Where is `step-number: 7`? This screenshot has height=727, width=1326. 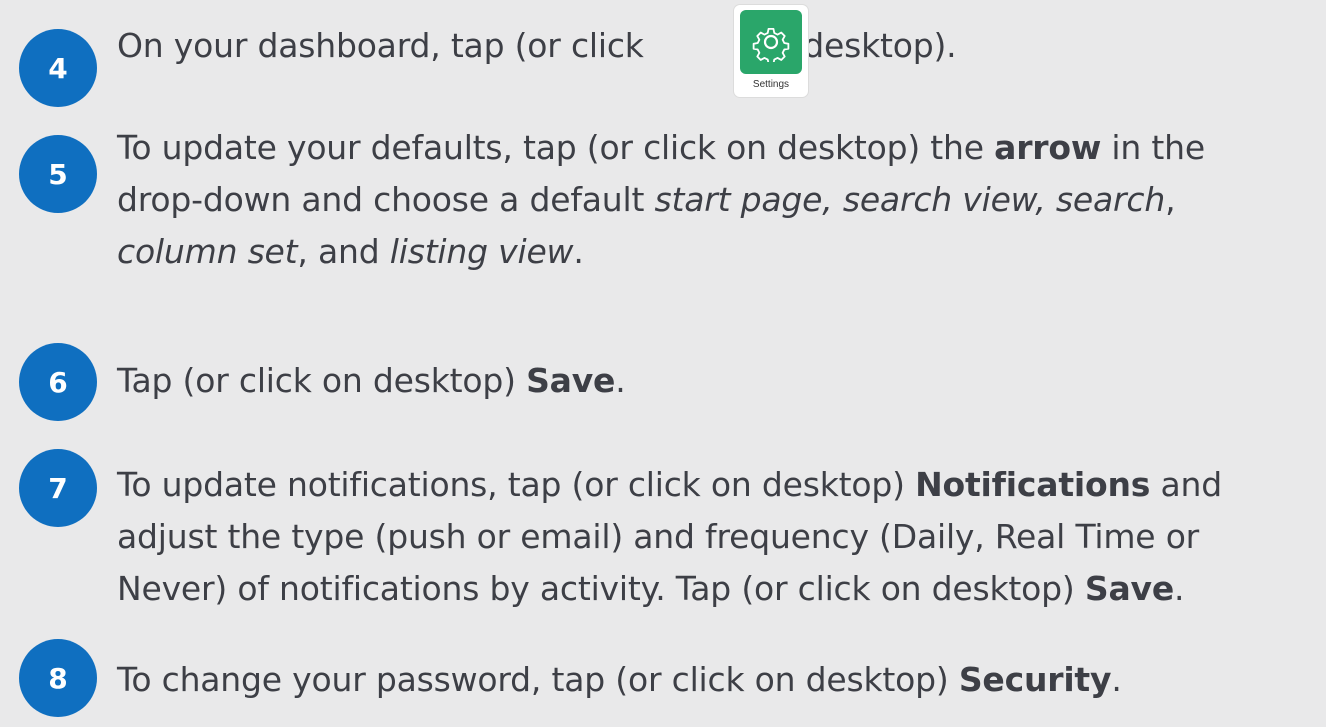 step-number: 7 is located at coordinates (58, 488).